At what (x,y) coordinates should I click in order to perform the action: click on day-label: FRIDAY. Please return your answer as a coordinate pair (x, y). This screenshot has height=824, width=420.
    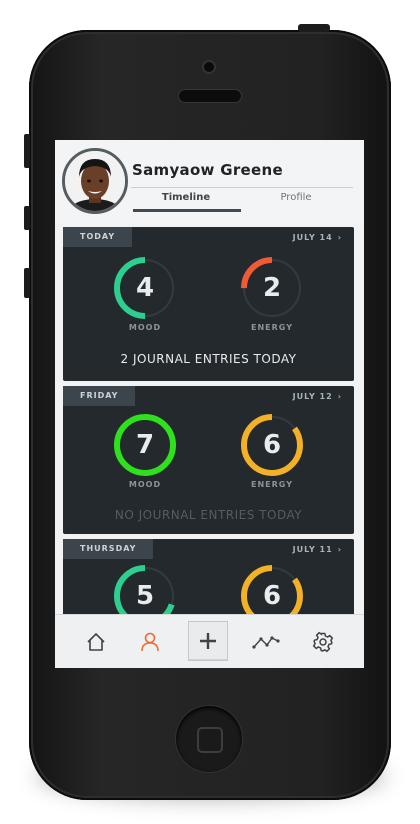
    Looking at the image, I should click on (99, 396).